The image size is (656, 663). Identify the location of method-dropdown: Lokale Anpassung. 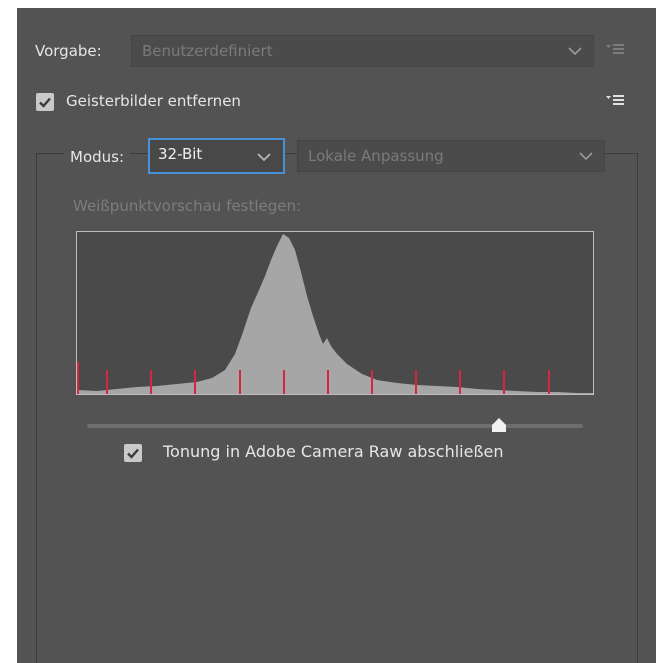
(451, 156).